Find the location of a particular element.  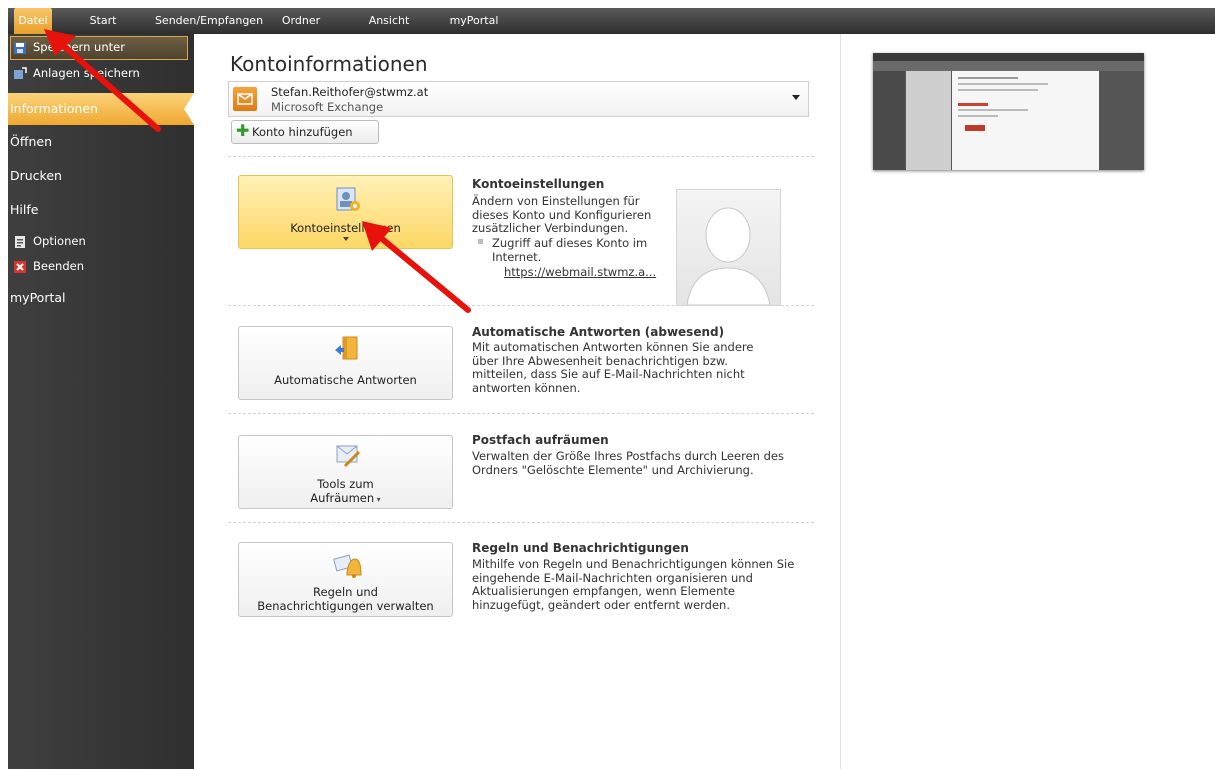

section-heading: Postfach aufräumen is located at coordinates (540, 440).